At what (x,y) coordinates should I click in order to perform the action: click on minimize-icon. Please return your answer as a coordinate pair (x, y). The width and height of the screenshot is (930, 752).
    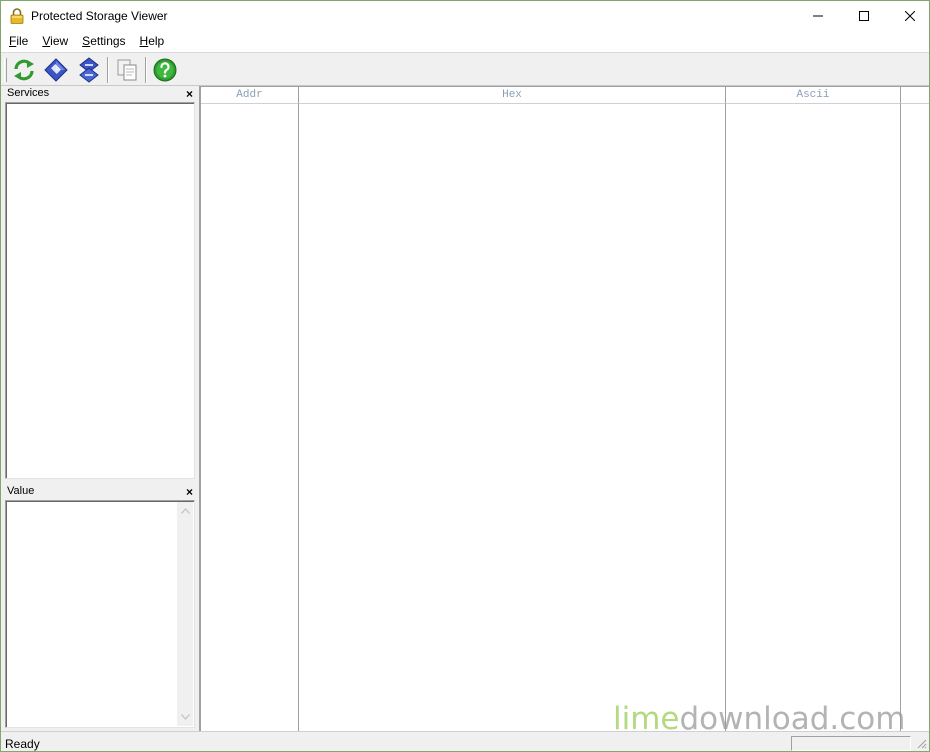
    Looking at the image, I should click on (818, 16).